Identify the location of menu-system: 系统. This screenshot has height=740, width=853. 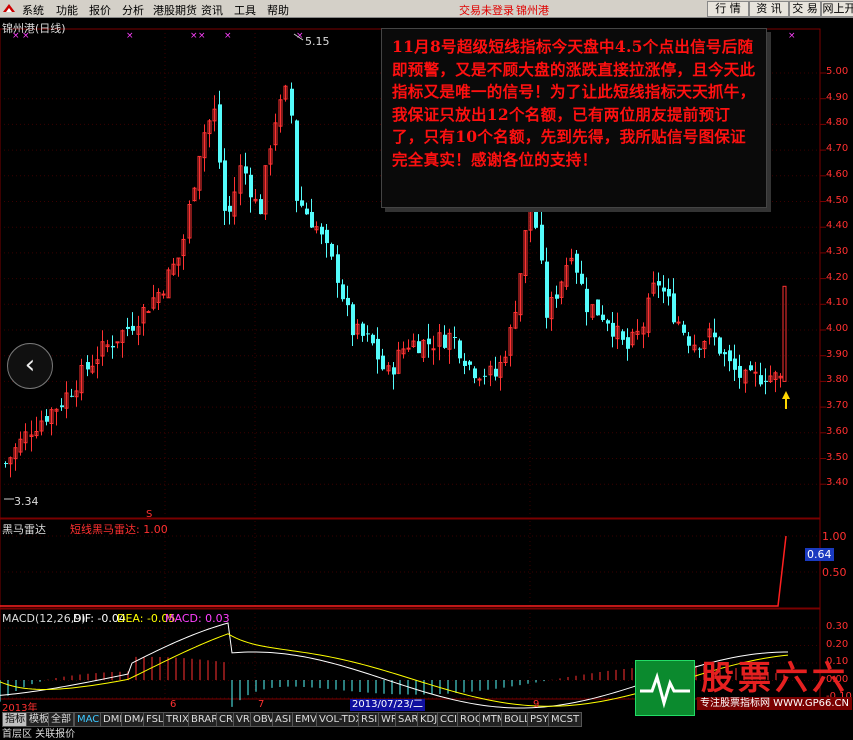
(33, 10).